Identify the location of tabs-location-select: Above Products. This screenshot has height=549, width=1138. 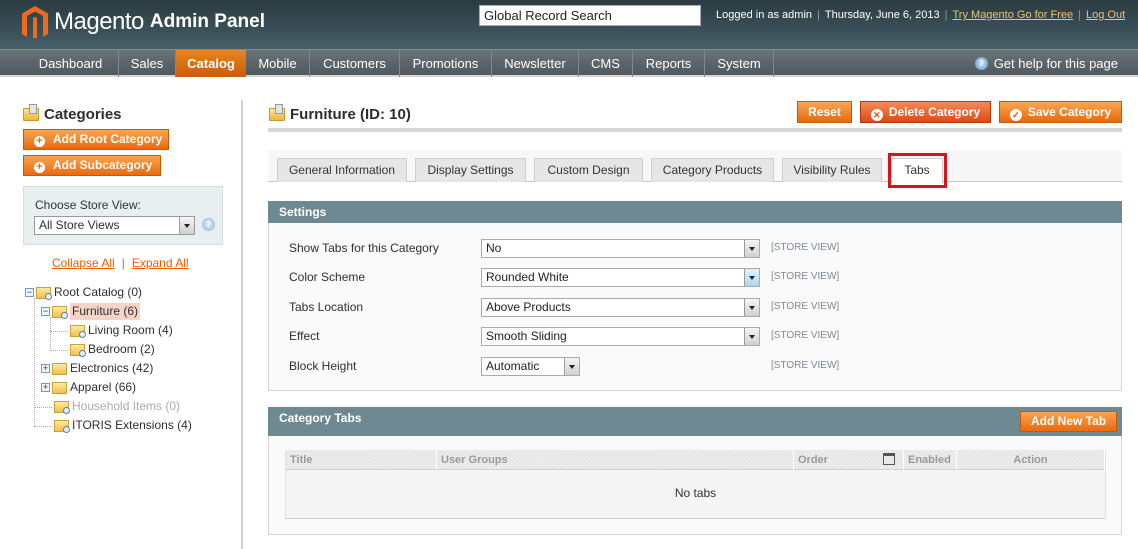
(620, 307).